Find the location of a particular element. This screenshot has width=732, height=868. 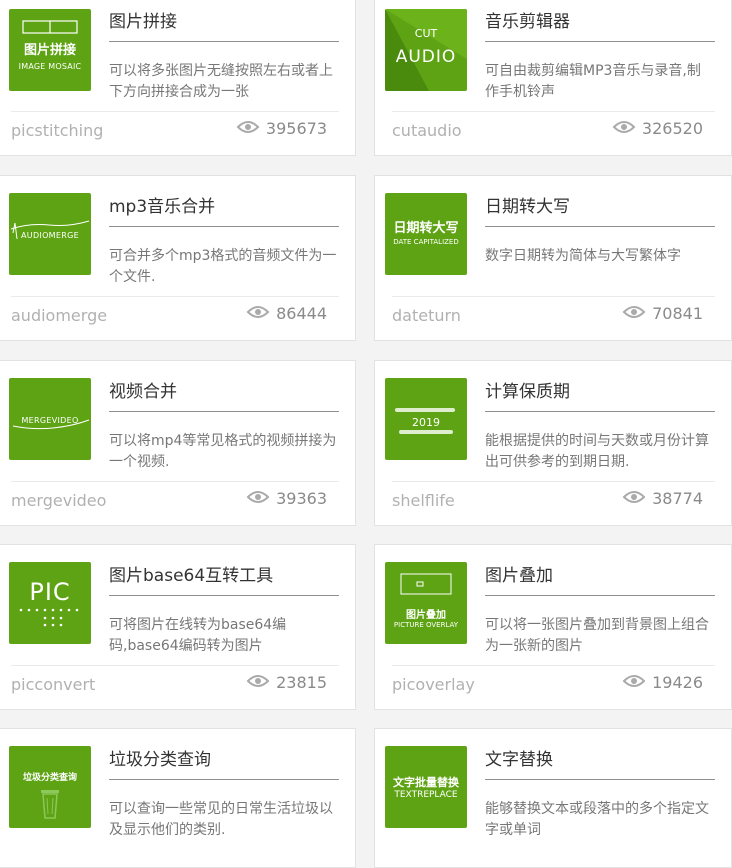

card-title: 音乐剪辑器 is located at coordinates (600, 26).